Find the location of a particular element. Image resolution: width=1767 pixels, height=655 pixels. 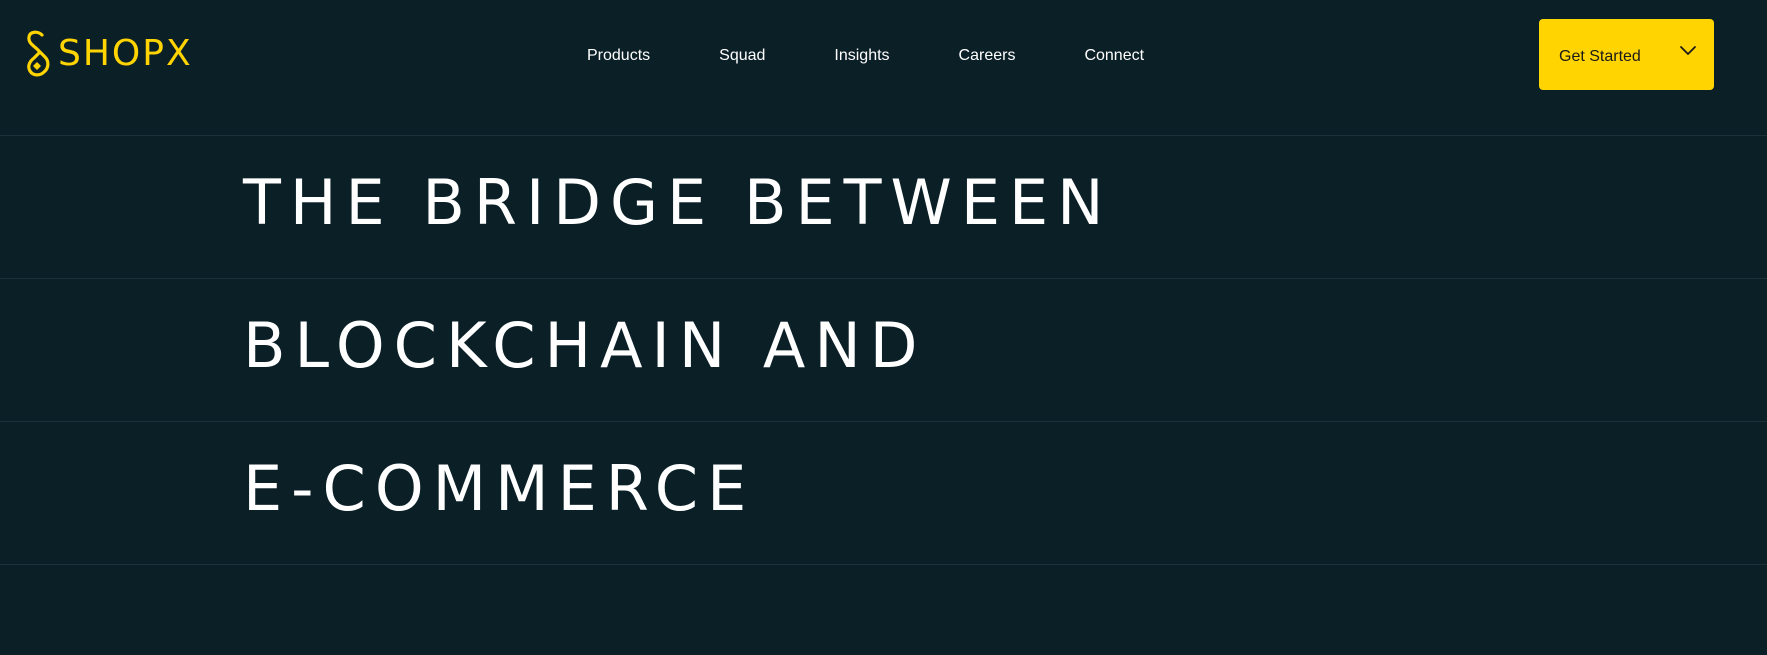

get-started-button: Get Started is located at coordinates (1626, 54).